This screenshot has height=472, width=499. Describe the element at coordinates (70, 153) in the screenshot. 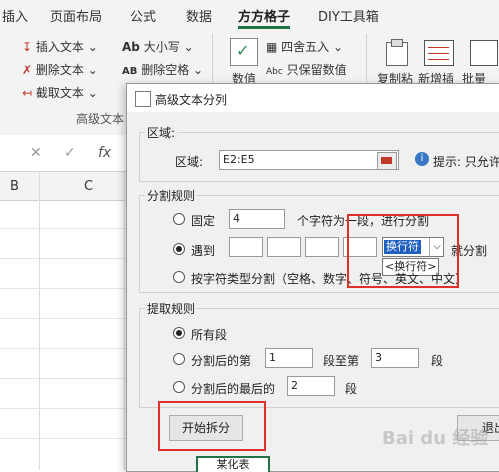

I see `confirm-icon: ✓` at that location.